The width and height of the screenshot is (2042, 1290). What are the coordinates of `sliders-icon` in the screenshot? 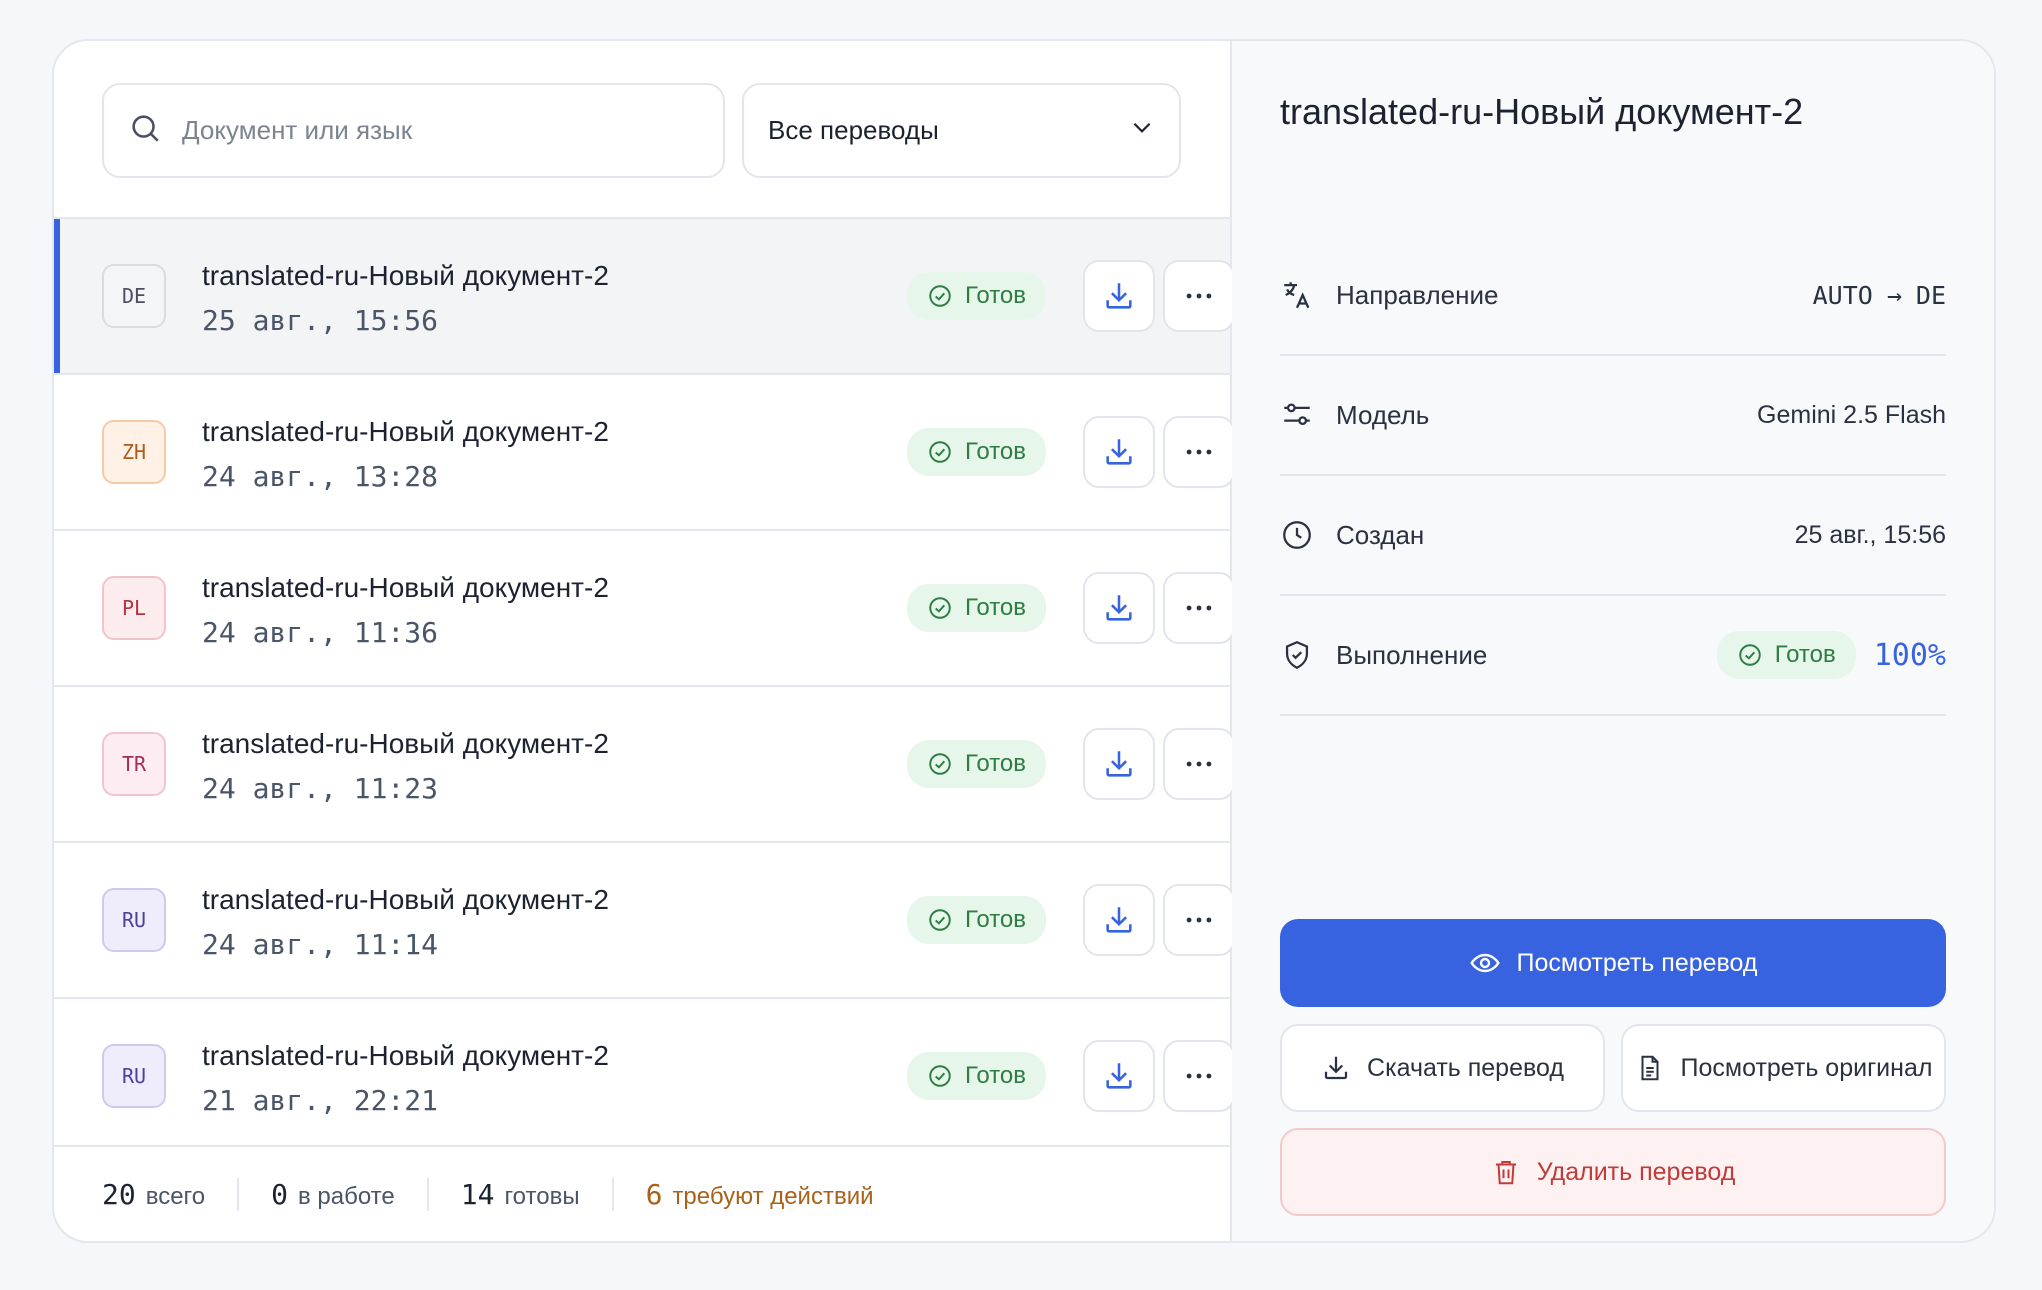 It's located at (1297, 414).